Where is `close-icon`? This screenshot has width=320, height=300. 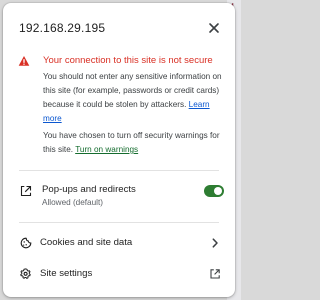 close-icon is located at coordinates (214, 28).